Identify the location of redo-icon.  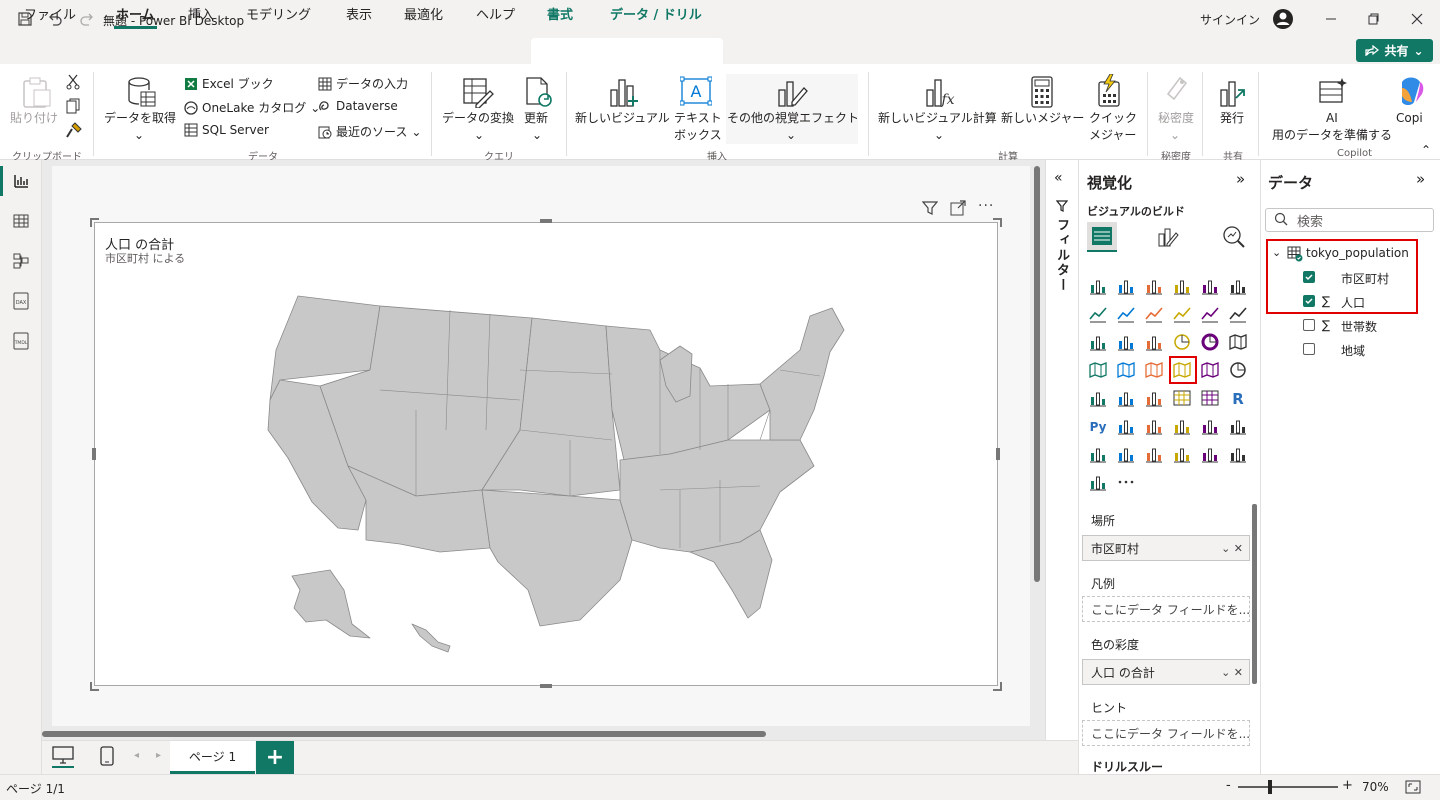
(87, 19).